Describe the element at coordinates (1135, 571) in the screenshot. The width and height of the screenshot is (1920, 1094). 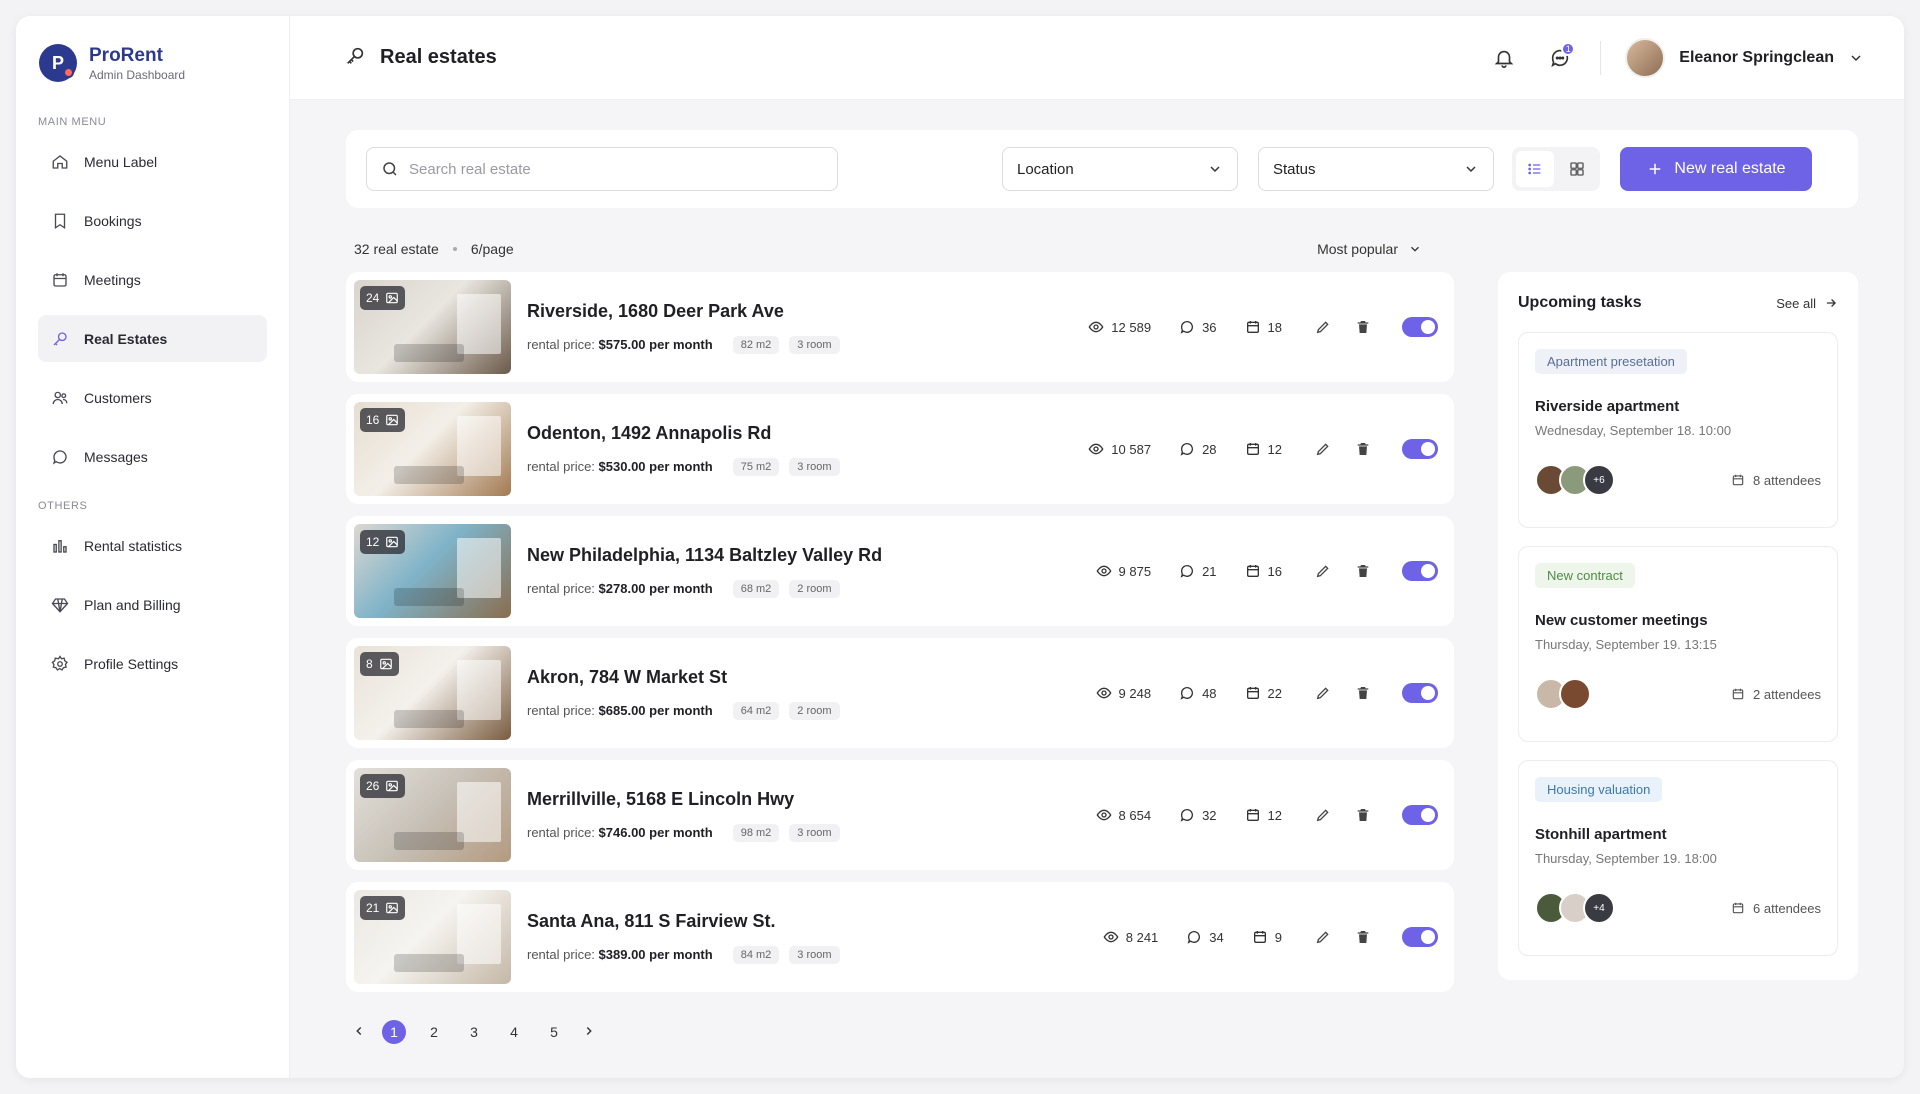
I see `views-count: 9 875` at that location.